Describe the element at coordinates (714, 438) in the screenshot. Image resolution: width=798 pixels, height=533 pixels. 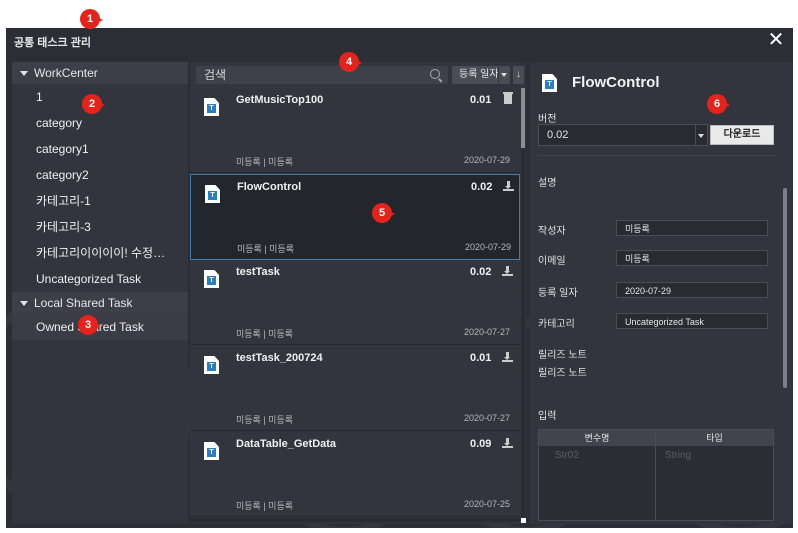
I see `column-header: 타입` at that location.